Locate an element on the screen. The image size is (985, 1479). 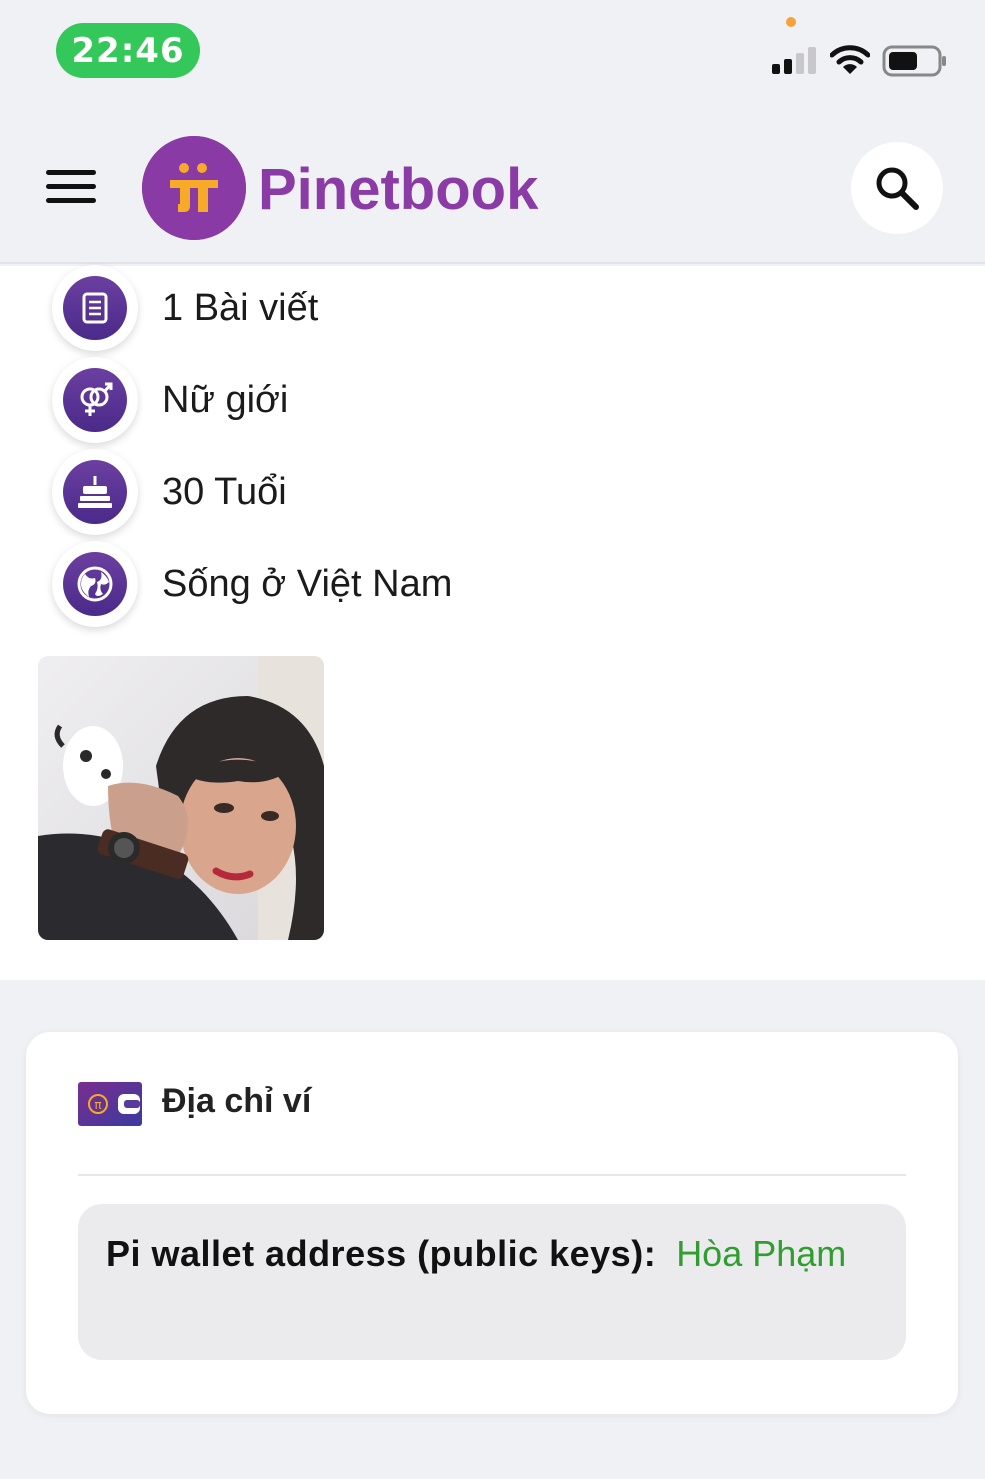
status-bar: 22:46 is located at coordinates (492, 50).